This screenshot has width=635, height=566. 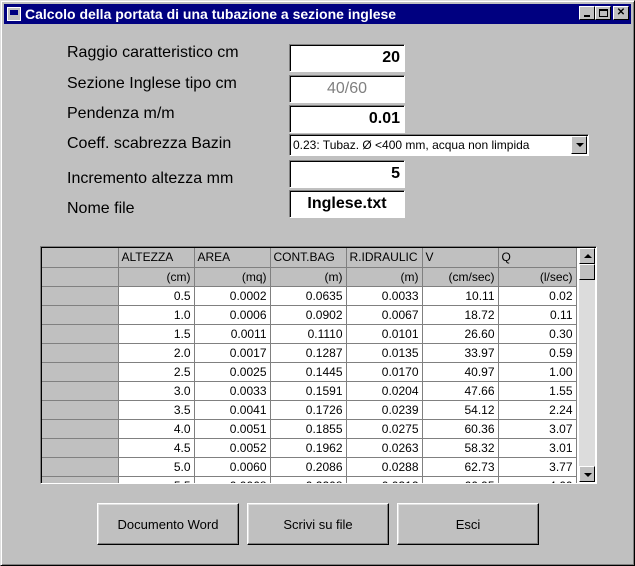 What do you see at coordinates (156, 372) in the screenshot?
I see `table-cell: 2.5` at bounding box center [156, 372].